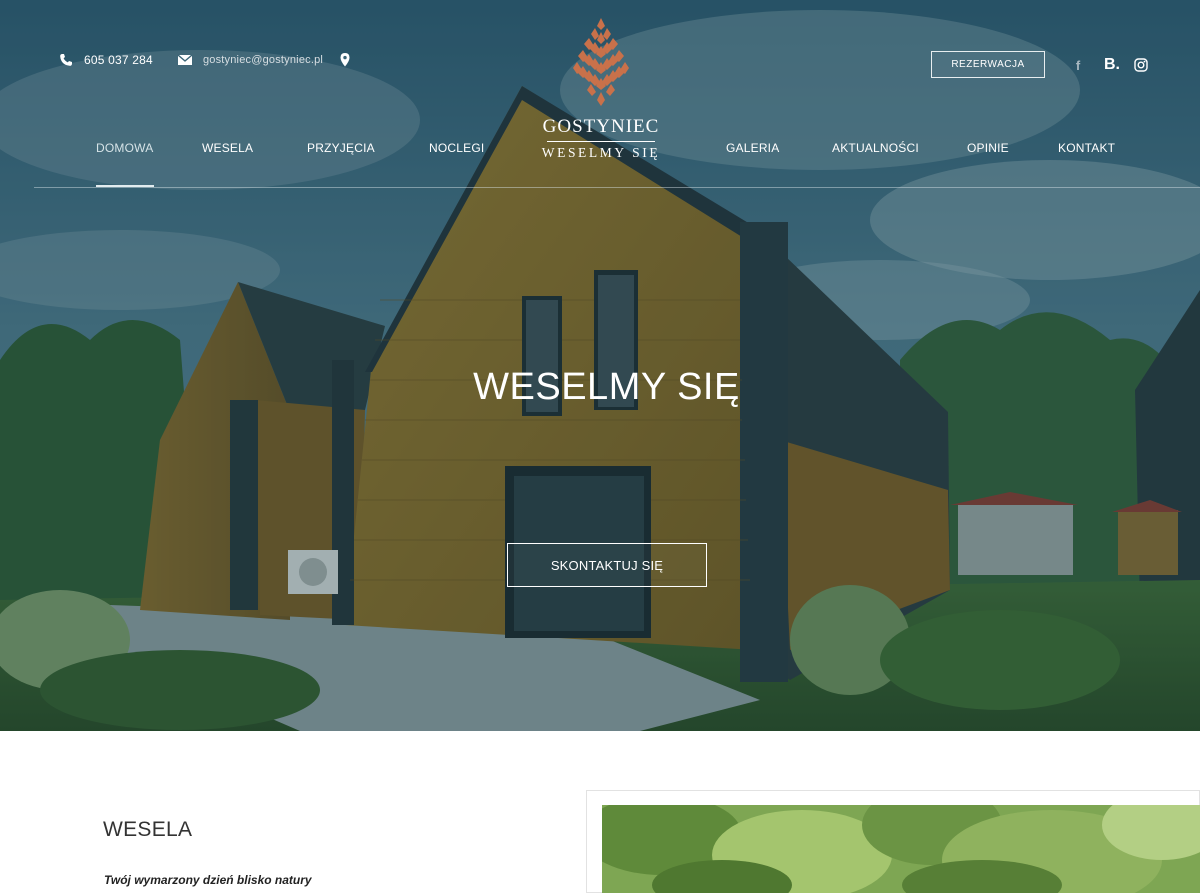 The image size is (1200, 893). I want to click on hero-title: WESELMY SIĘ, so click(606, 387).